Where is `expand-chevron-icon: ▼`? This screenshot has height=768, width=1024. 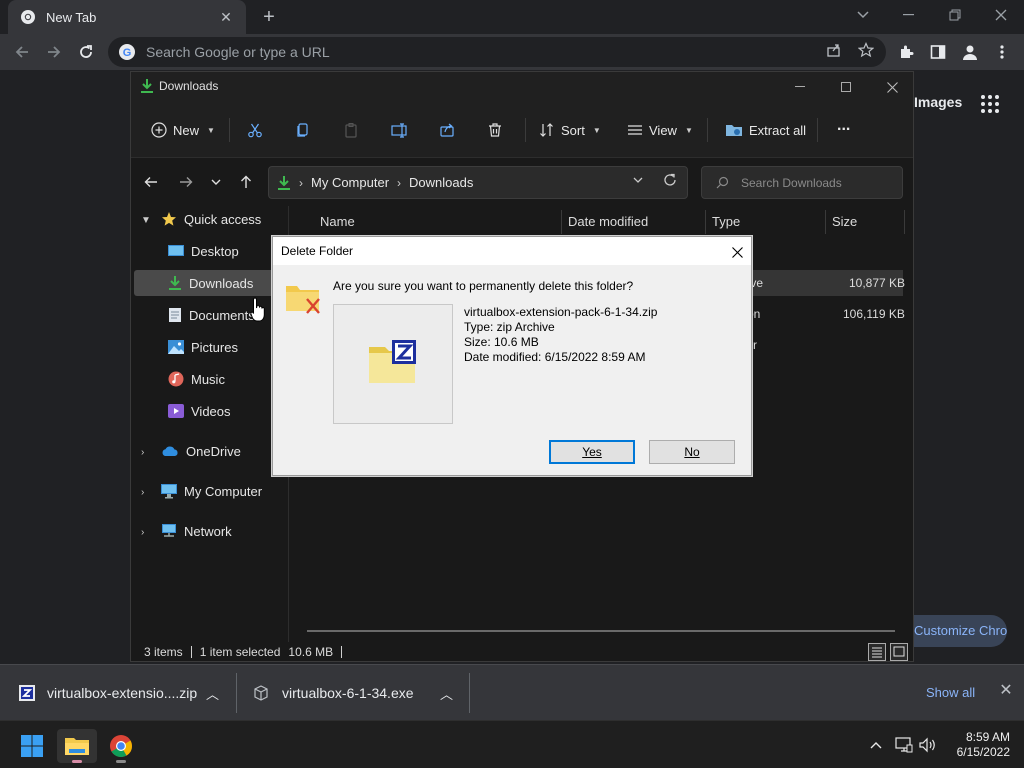
expand-chevron-icon: ▼ is located at coordinates (146, 220).